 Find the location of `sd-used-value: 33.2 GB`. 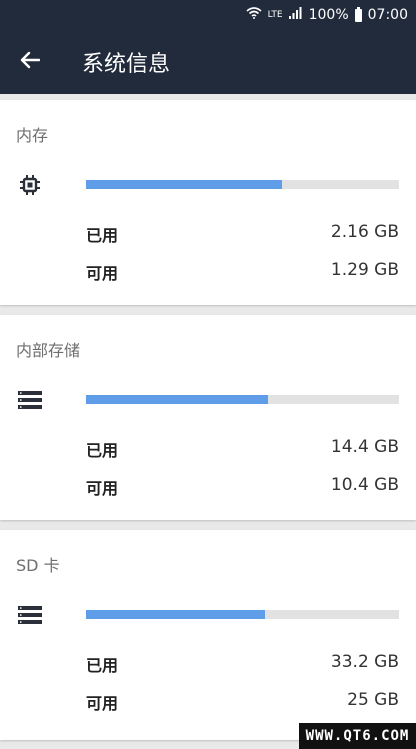

sd-used-value: 33.2 GB is located at coordinates (364, 662).